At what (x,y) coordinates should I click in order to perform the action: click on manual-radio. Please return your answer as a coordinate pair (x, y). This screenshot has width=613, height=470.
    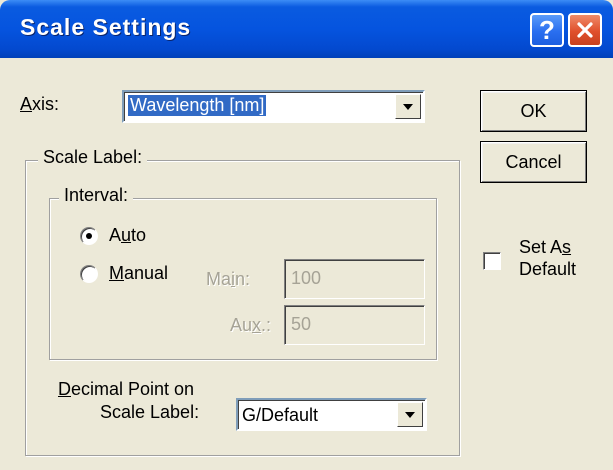
    Looking at the image, I should click on (89, 274).